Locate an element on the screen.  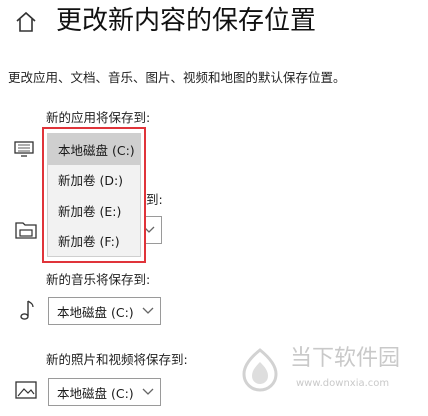
photos-save-label: 新的照片和视频将保存到: is located at coordinates (117, 359).